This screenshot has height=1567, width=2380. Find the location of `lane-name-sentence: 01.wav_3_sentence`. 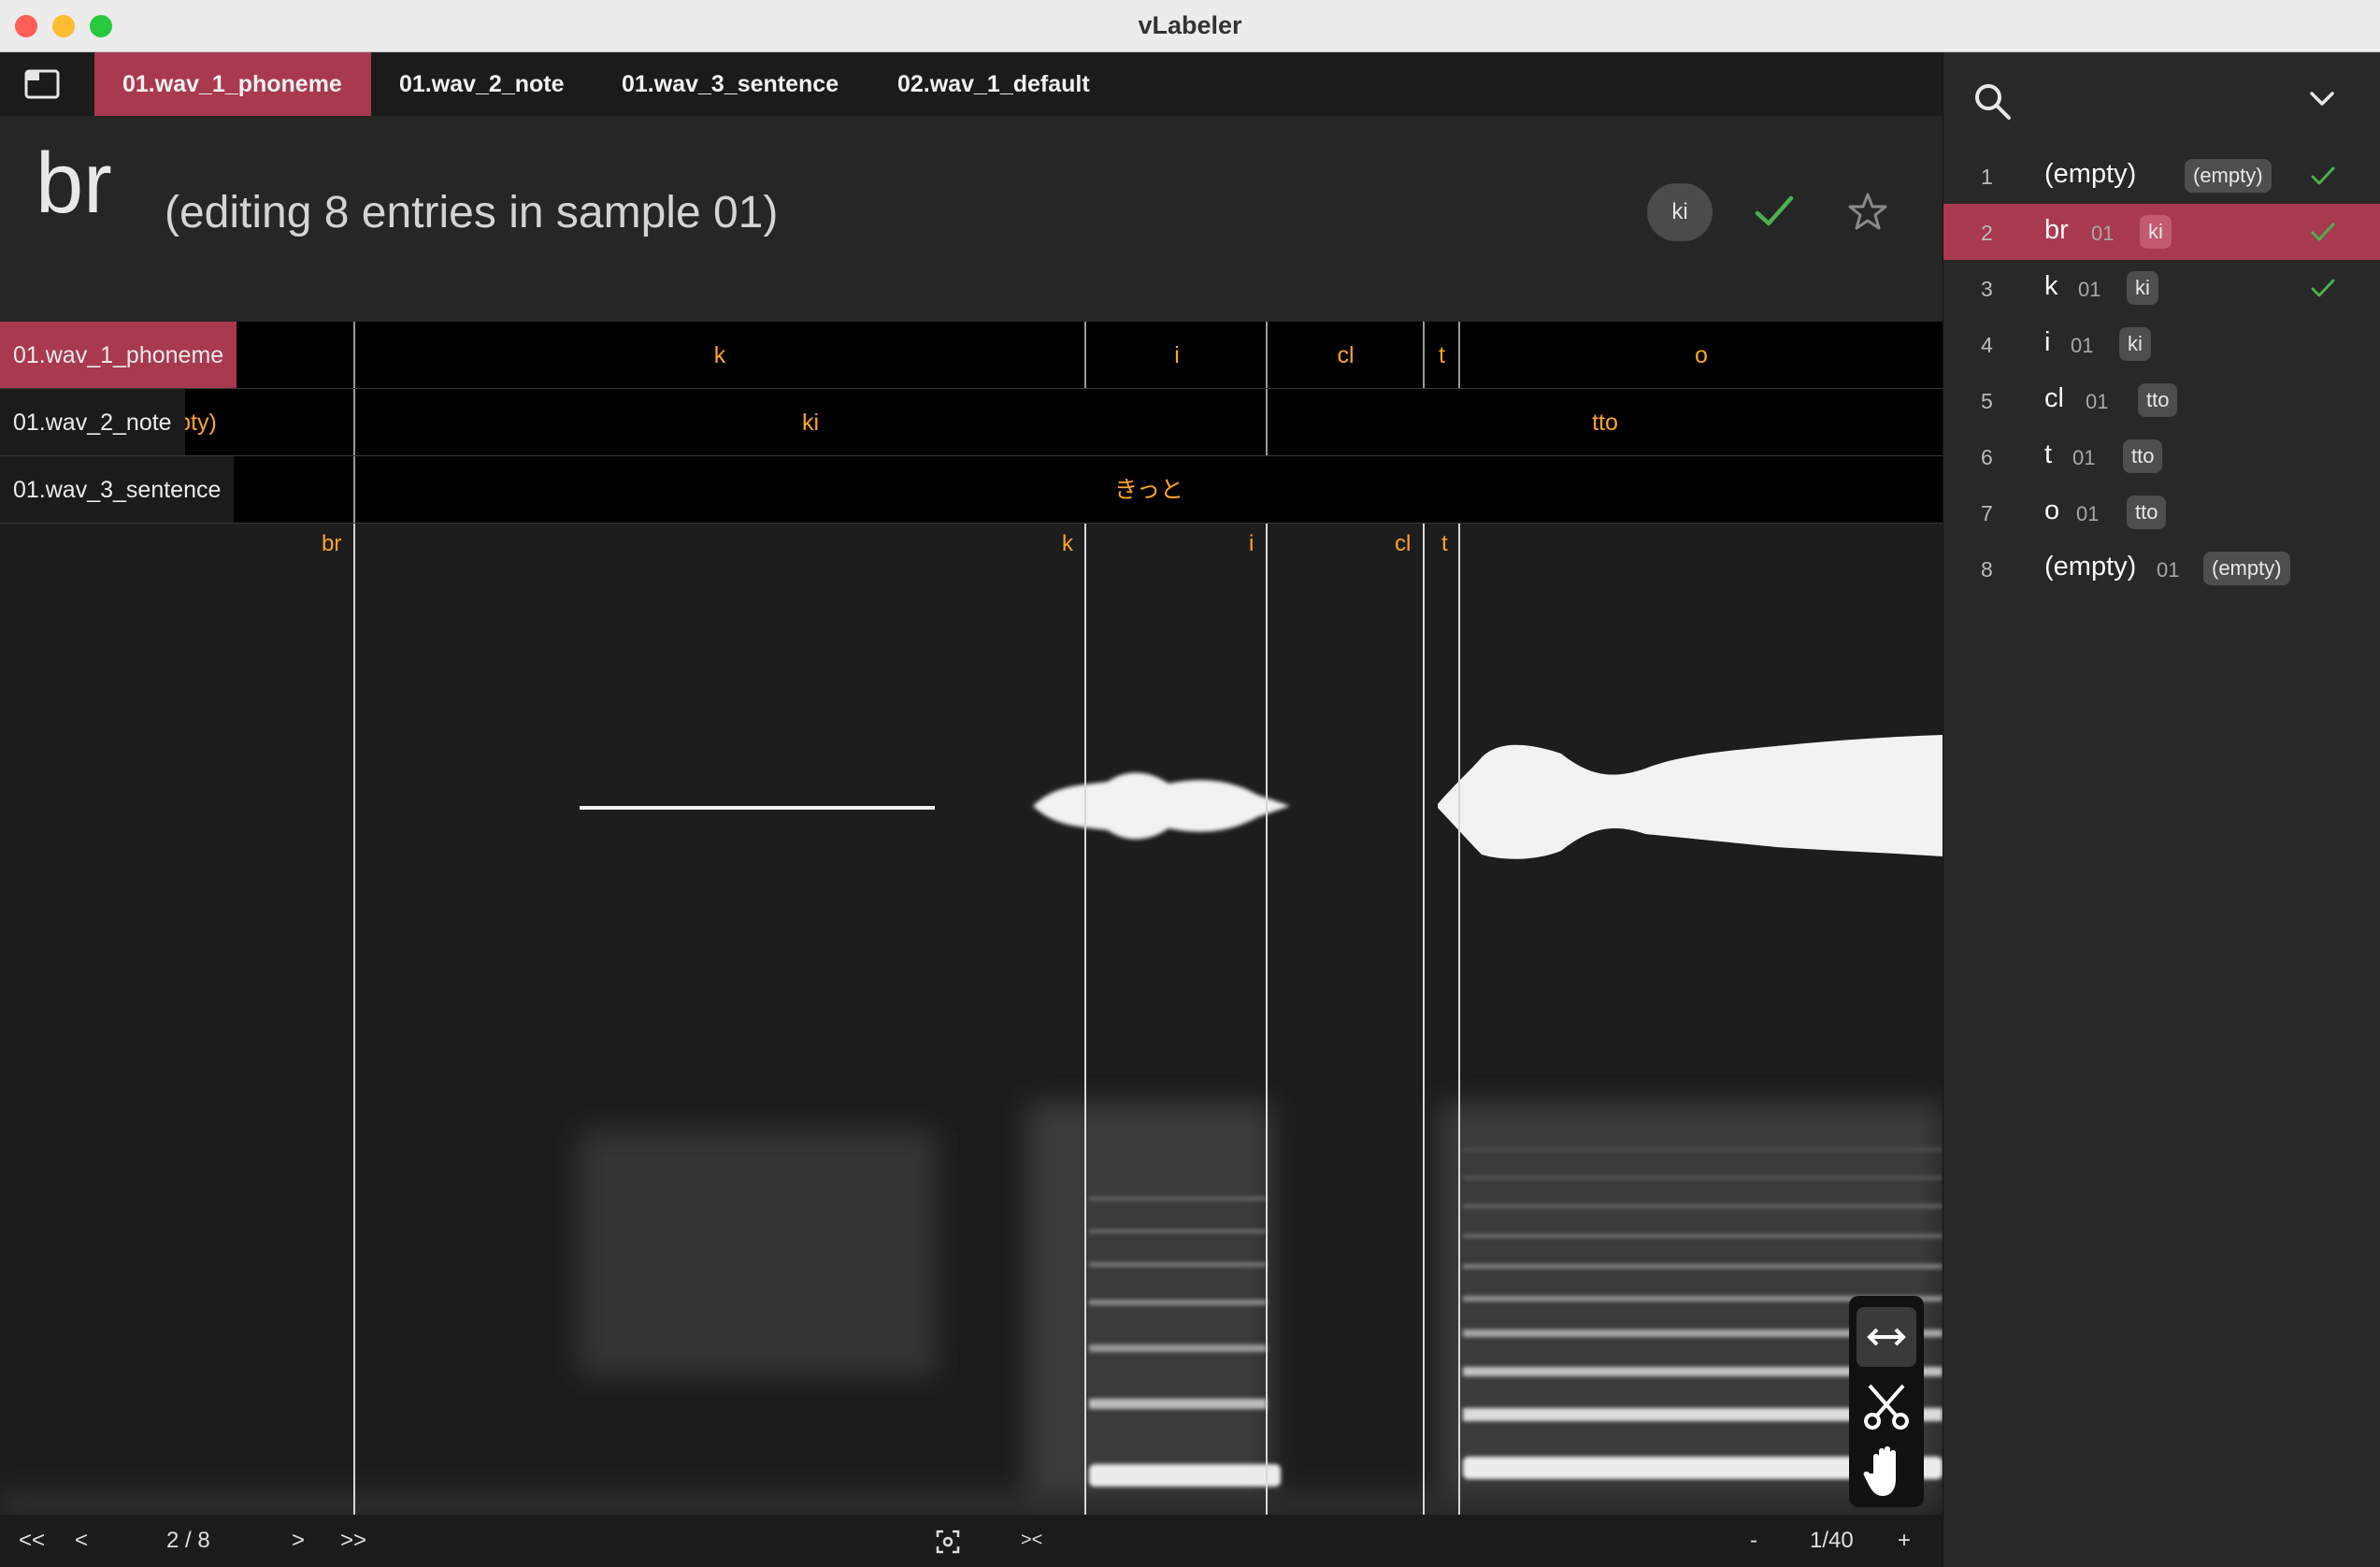

lane-name-sentence: 01.wav_3_sentence is located at coordinates (117, 489).